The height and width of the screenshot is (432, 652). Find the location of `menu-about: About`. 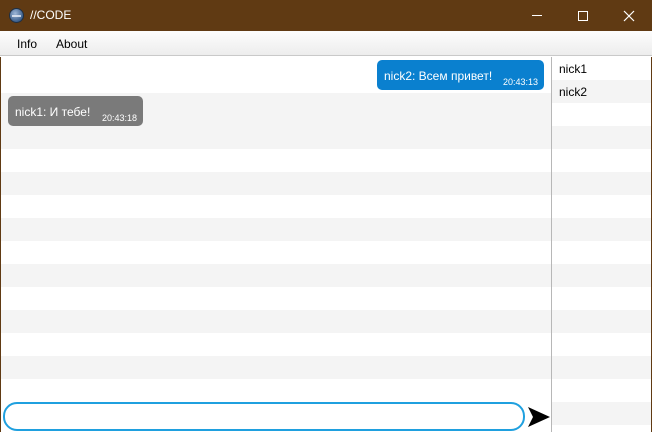

menu-about: About is located at coordinates (71, 44).